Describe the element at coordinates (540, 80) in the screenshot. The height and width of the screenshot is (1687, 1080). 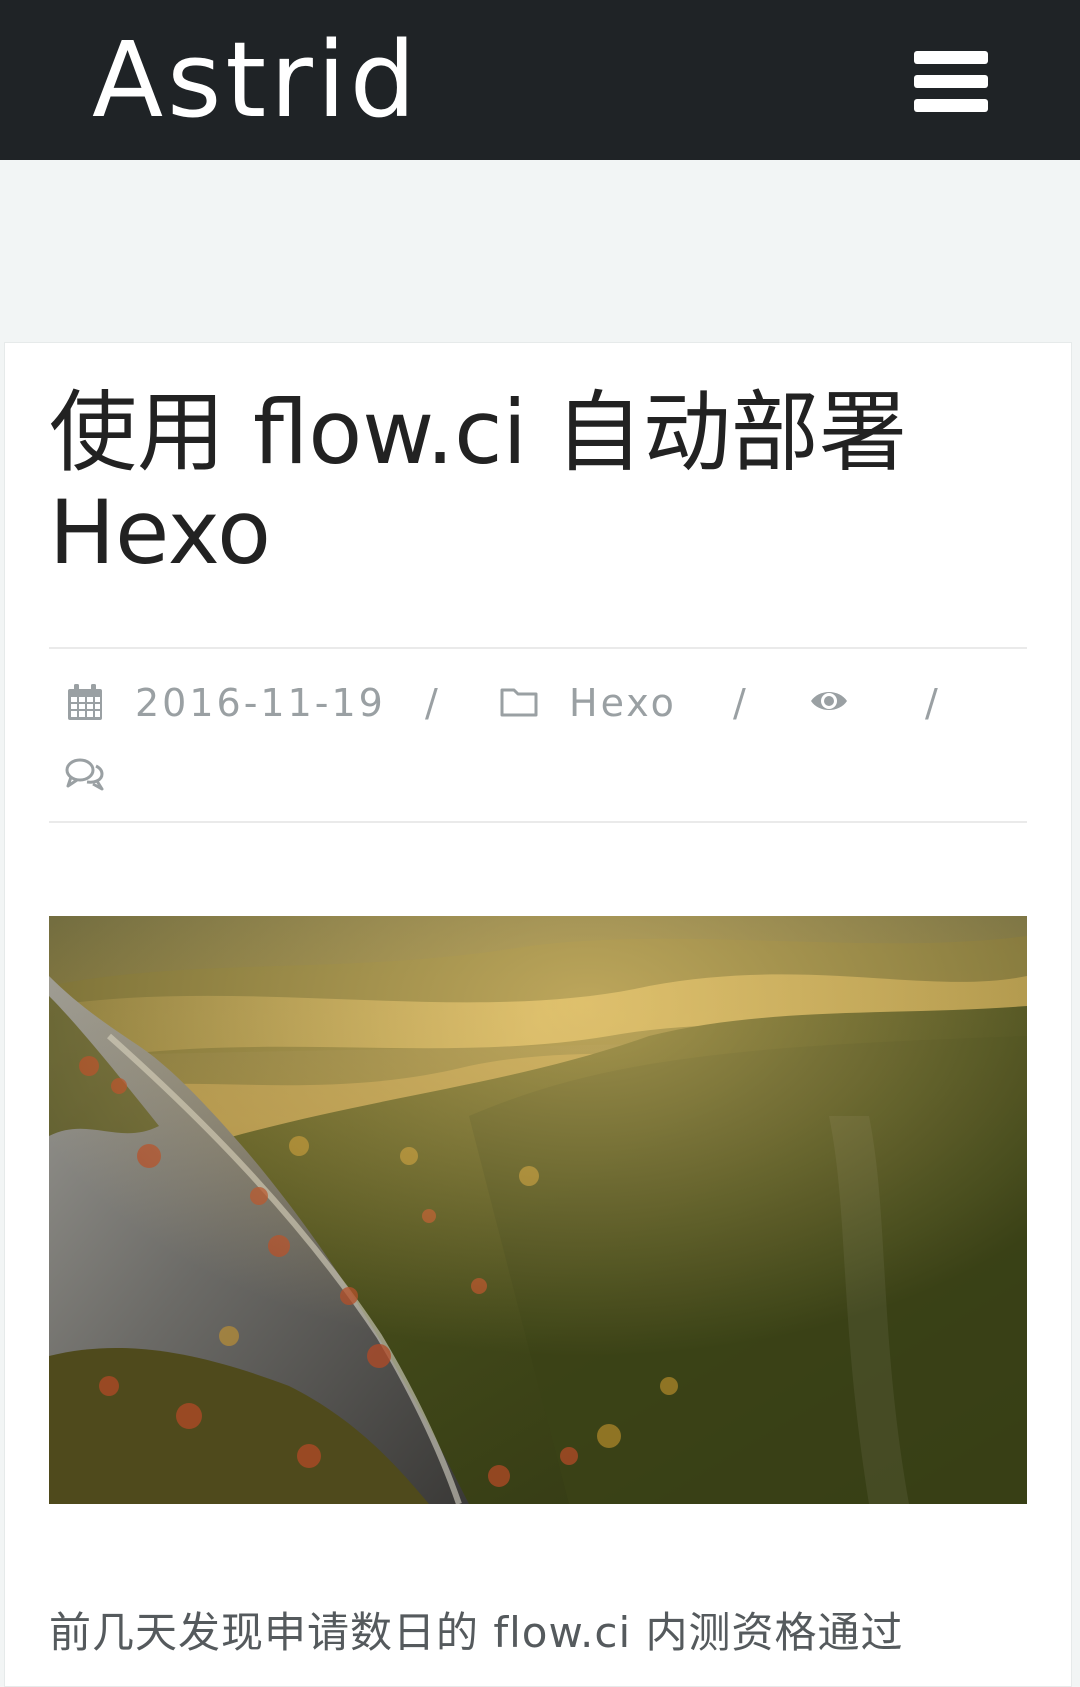
I see `site-header: Astrid` at that location.